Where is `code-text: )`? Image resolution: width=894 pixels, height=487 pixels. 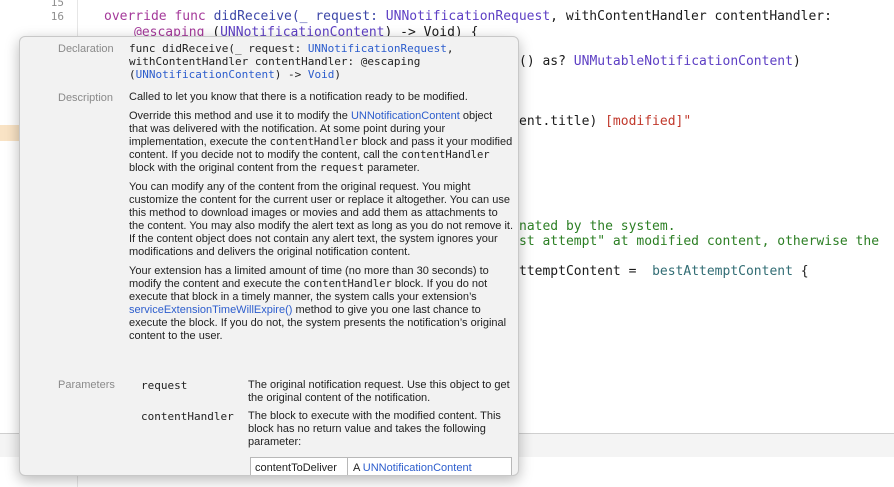 code-text: ) is located at coordinates (796, 61).